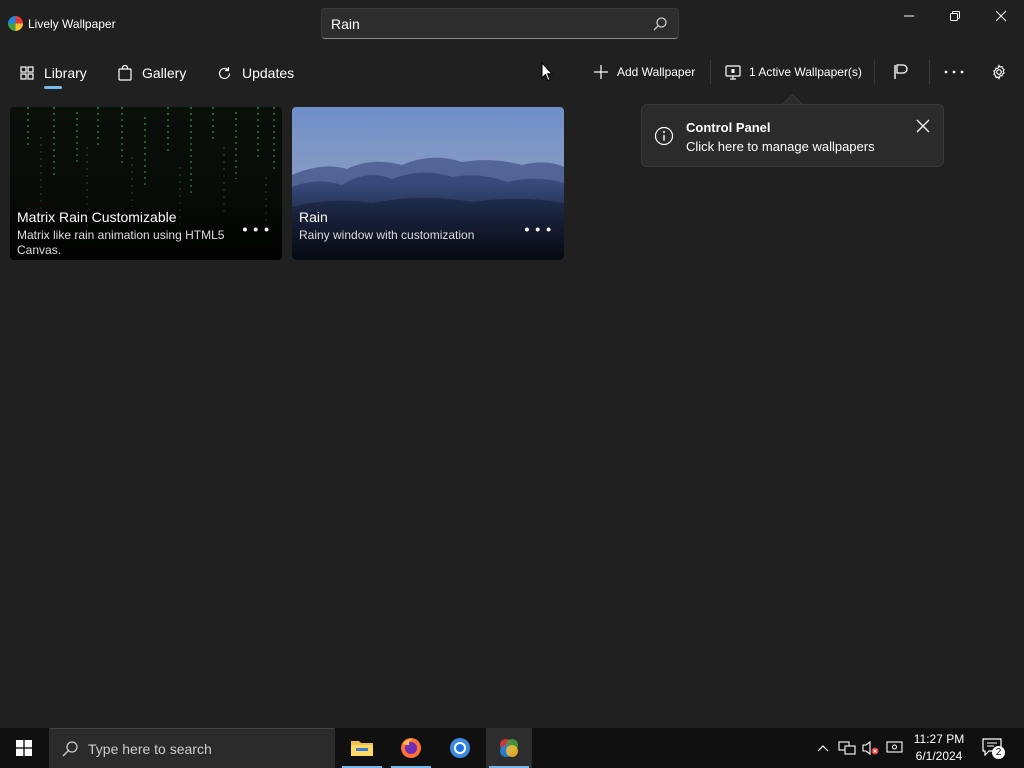  Describe the element at coordinates (656, 72) in the screenshot. I see `add-wallpaper-label: Add Wallpaper` at that location.